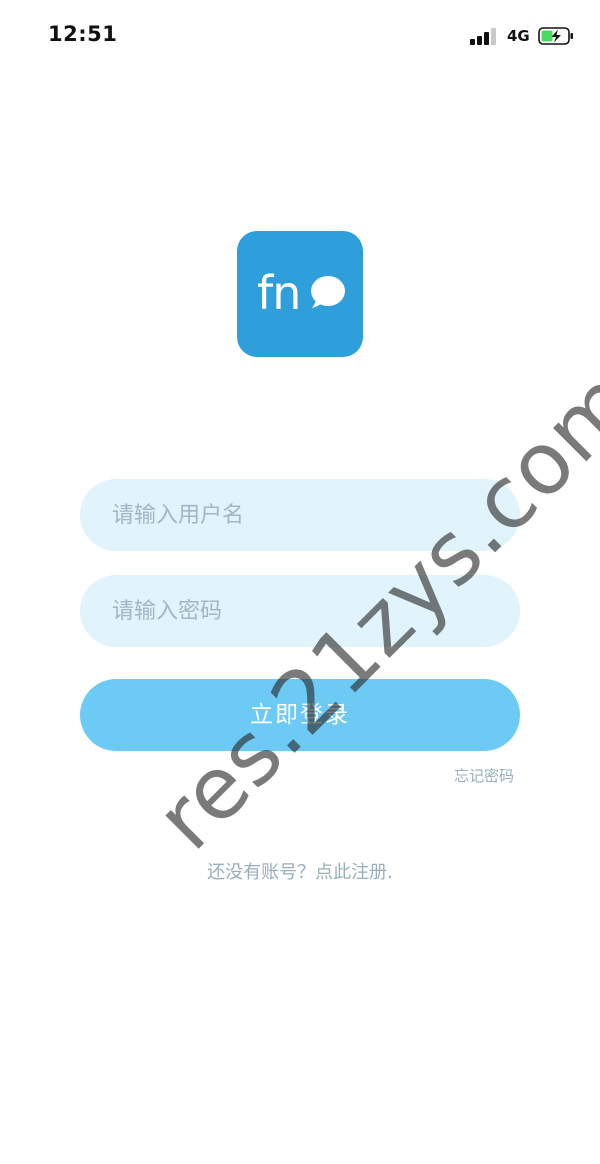  I want to click on status-bar: 12:51 4G, so click(300, 38).